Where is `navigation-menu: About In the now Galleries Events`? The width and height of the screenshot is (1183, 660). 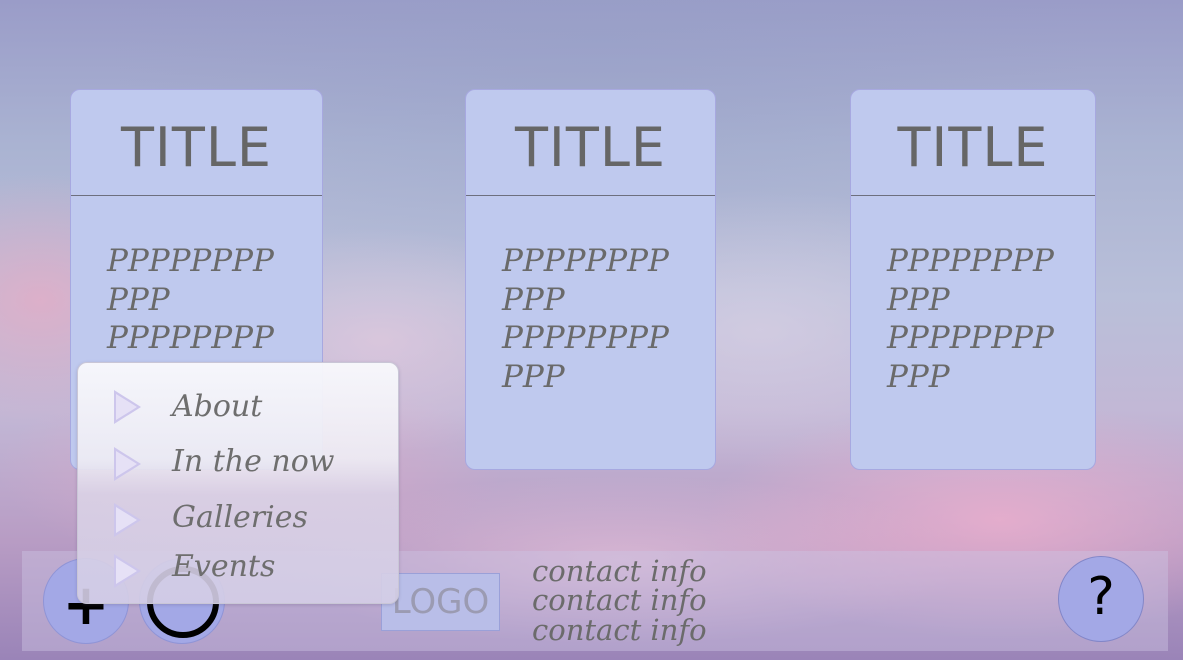
navigation-menu: About In the now Galleries Events is located at coordinates (238, 483).